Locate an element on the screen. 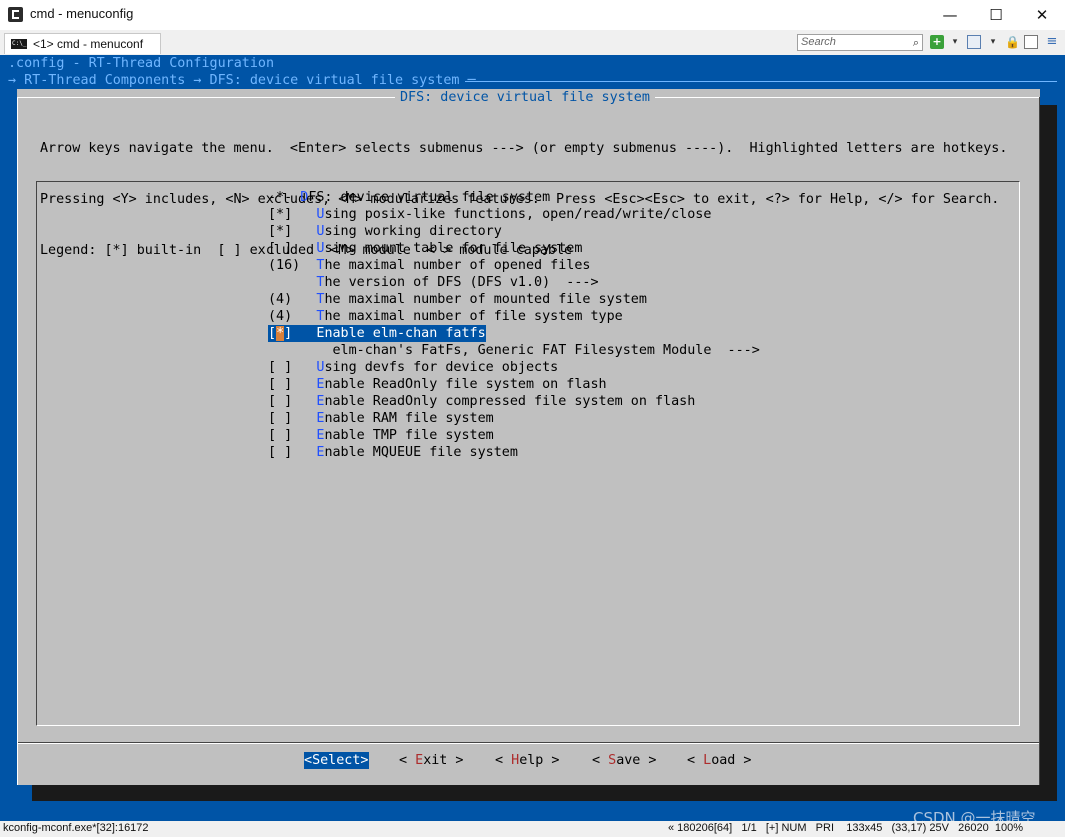  button-hotkey: L is located at coordinates (707, 760).